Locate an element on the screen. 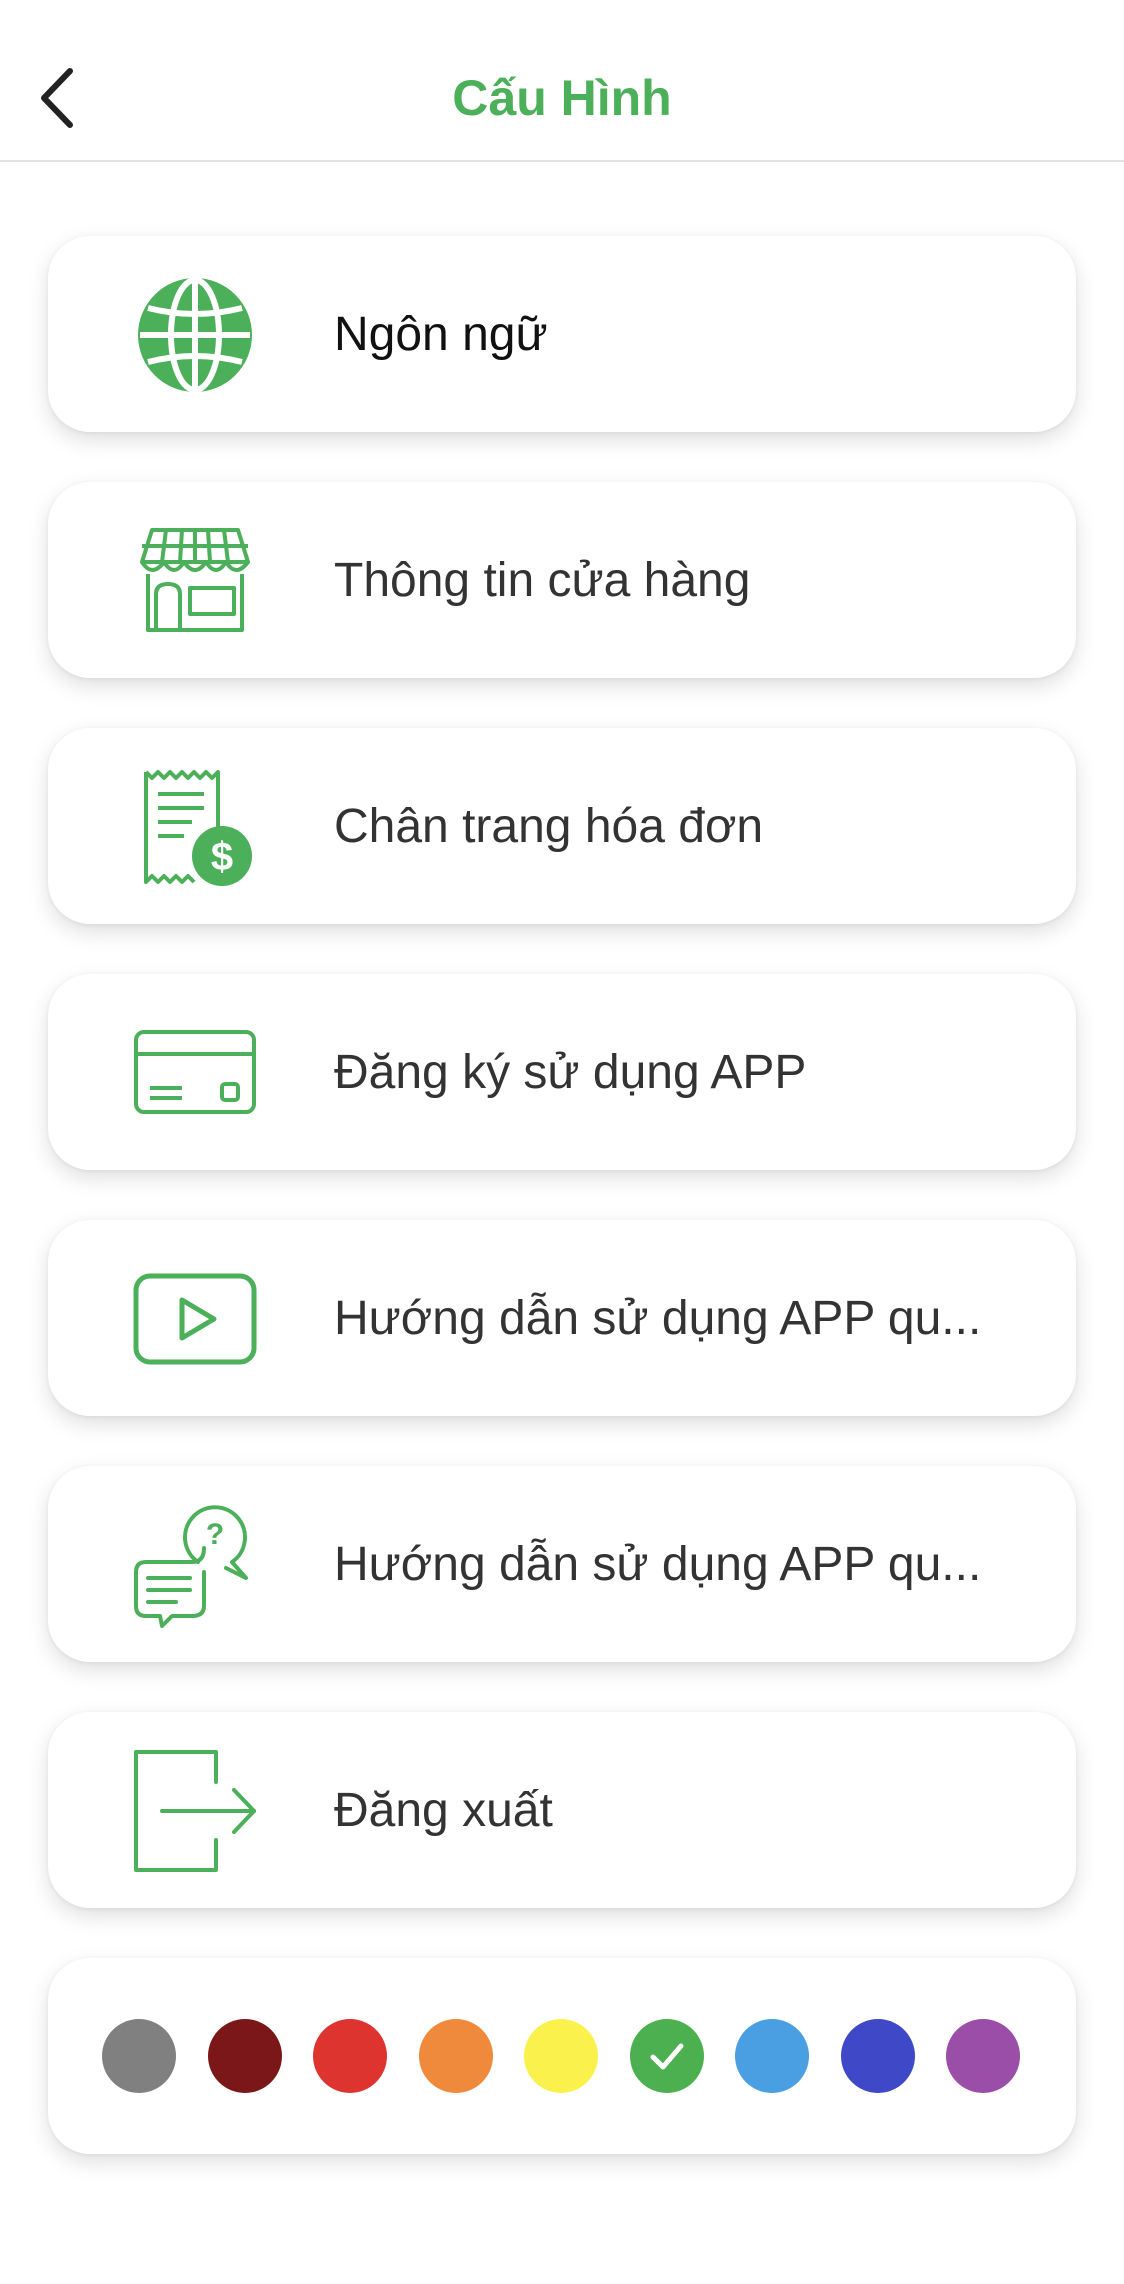  page-title: Cấu Hình is located at coordinates (562, 98).